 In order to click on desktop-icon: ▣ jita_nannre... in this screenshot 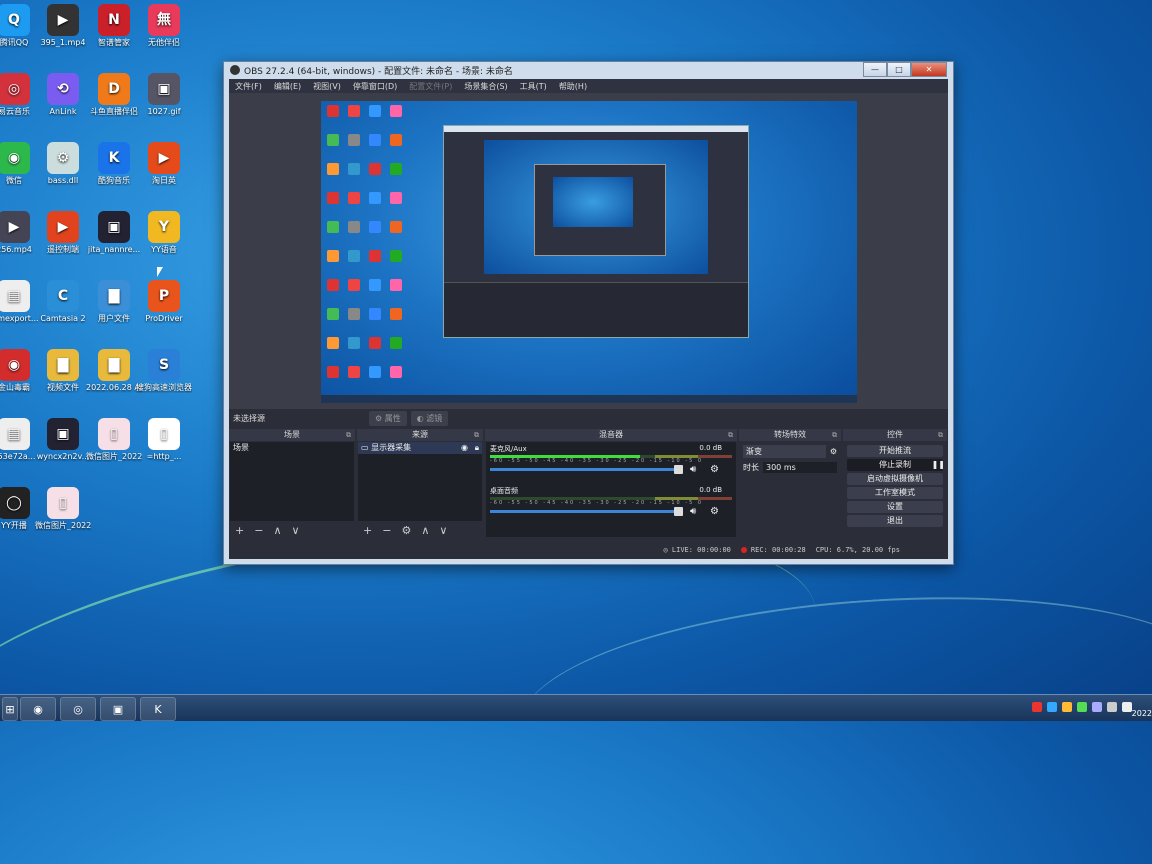, I will do `click(114, 233)`.